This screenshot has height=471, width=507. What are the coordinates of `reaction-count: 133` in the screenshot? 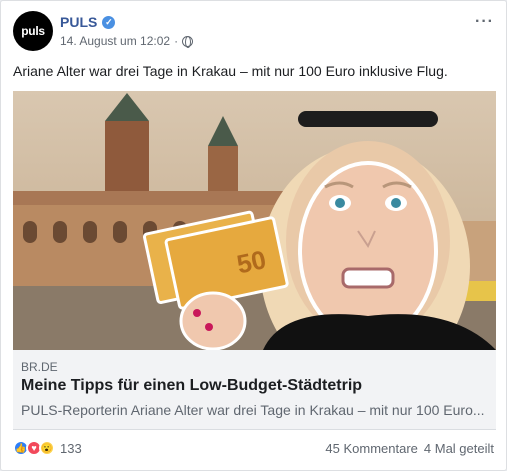 It's located at (71, 448).